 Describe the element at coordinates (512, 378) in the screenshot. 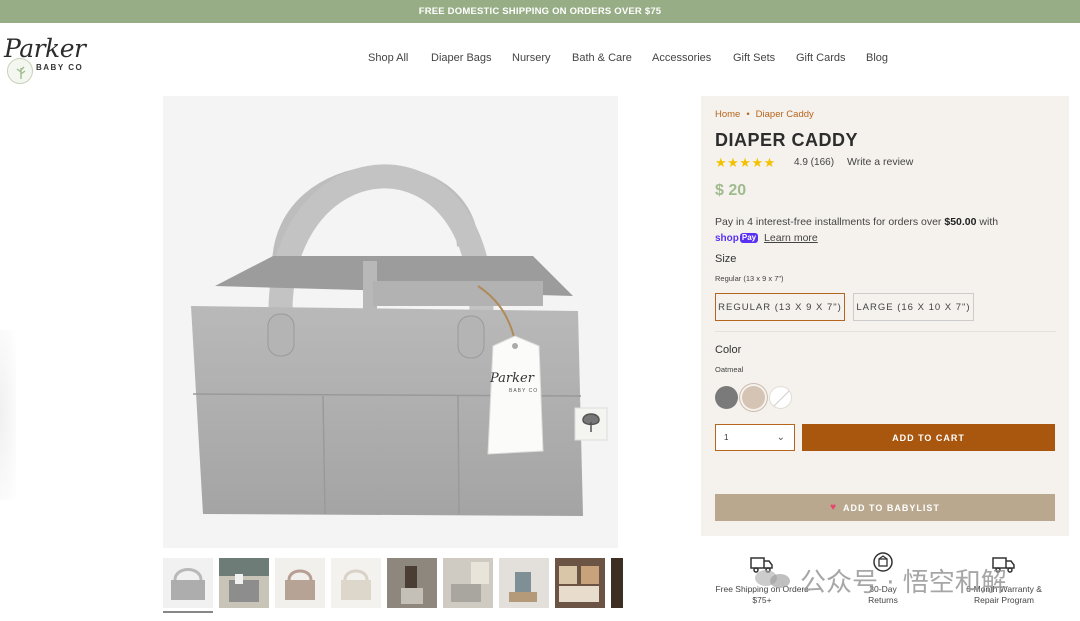

I see `hang-tag-logo: Parker` at that location.